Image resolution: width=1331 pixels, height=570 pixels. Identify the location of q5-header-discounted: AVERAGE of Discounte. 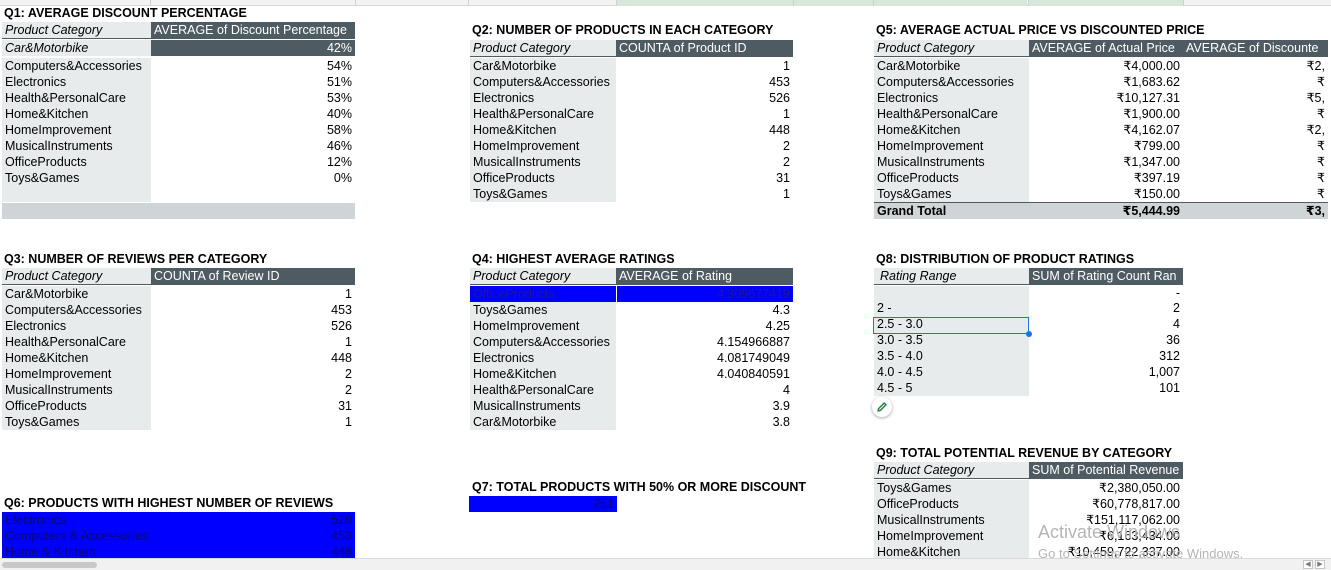
(1255, 48).